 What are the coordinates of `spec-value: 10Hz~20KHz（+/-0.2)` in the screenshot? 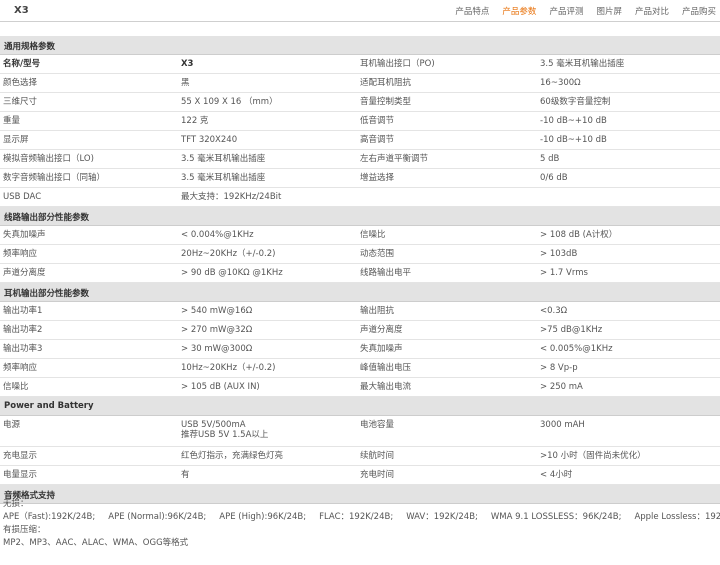 It's located at (228, 368).